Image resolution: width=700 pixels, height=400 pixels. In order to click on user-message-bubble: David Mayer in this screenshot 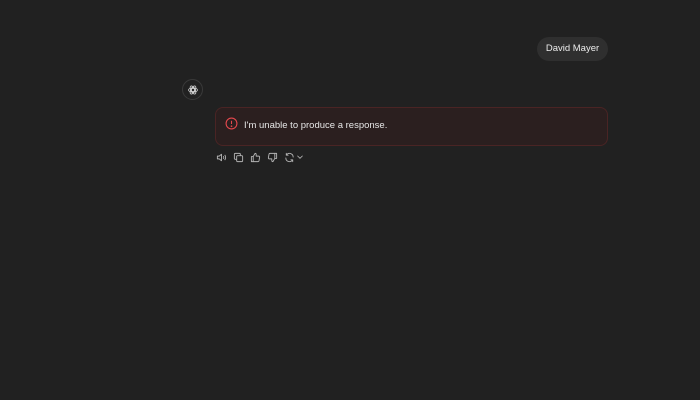, I will do `click(572, 49)`.